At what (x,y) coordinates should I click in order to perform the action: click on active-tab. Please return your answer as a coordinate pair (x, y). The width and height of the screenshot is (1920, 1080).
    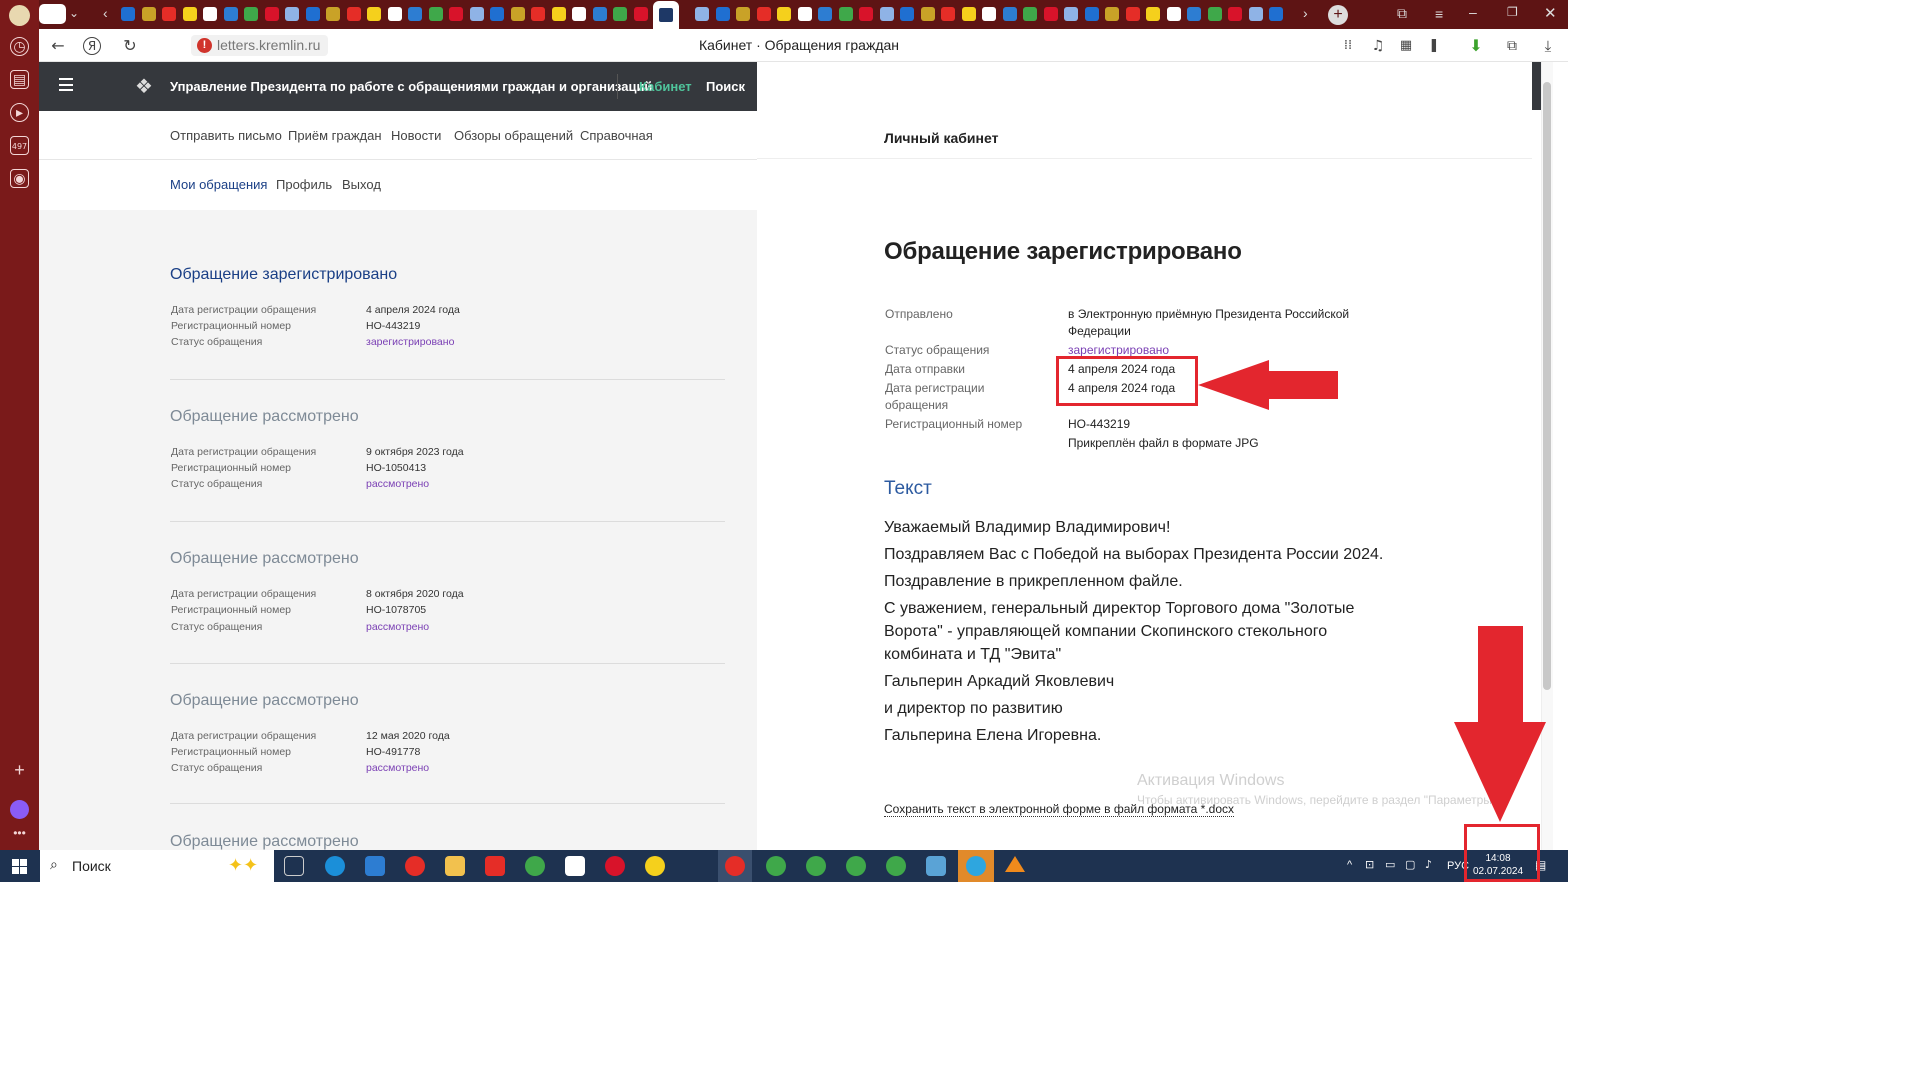
    Looking at the image, I should click on (666, 15).